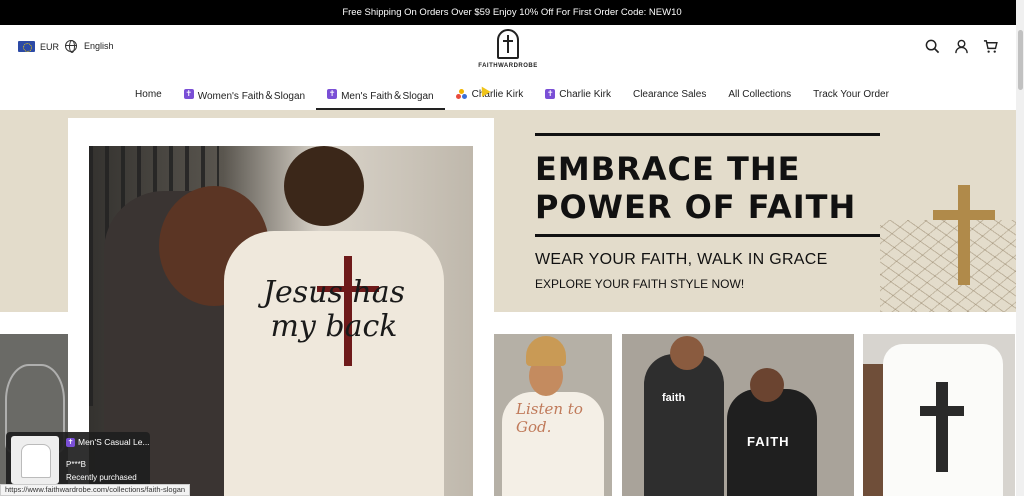 This screenshot has height=496, width=1024. I want to click on hero-subtitle: WEAR YOUR FAITH, WALK IN GRACE, so click(681, 259).